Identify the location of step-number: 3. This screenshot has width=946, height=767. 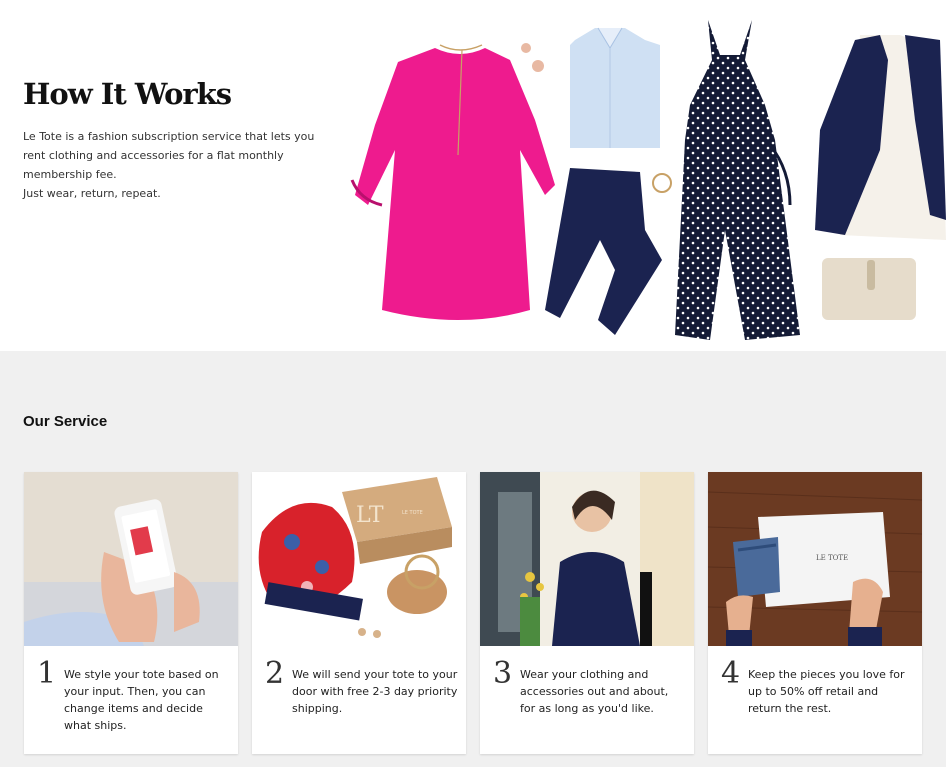
(503, 673).